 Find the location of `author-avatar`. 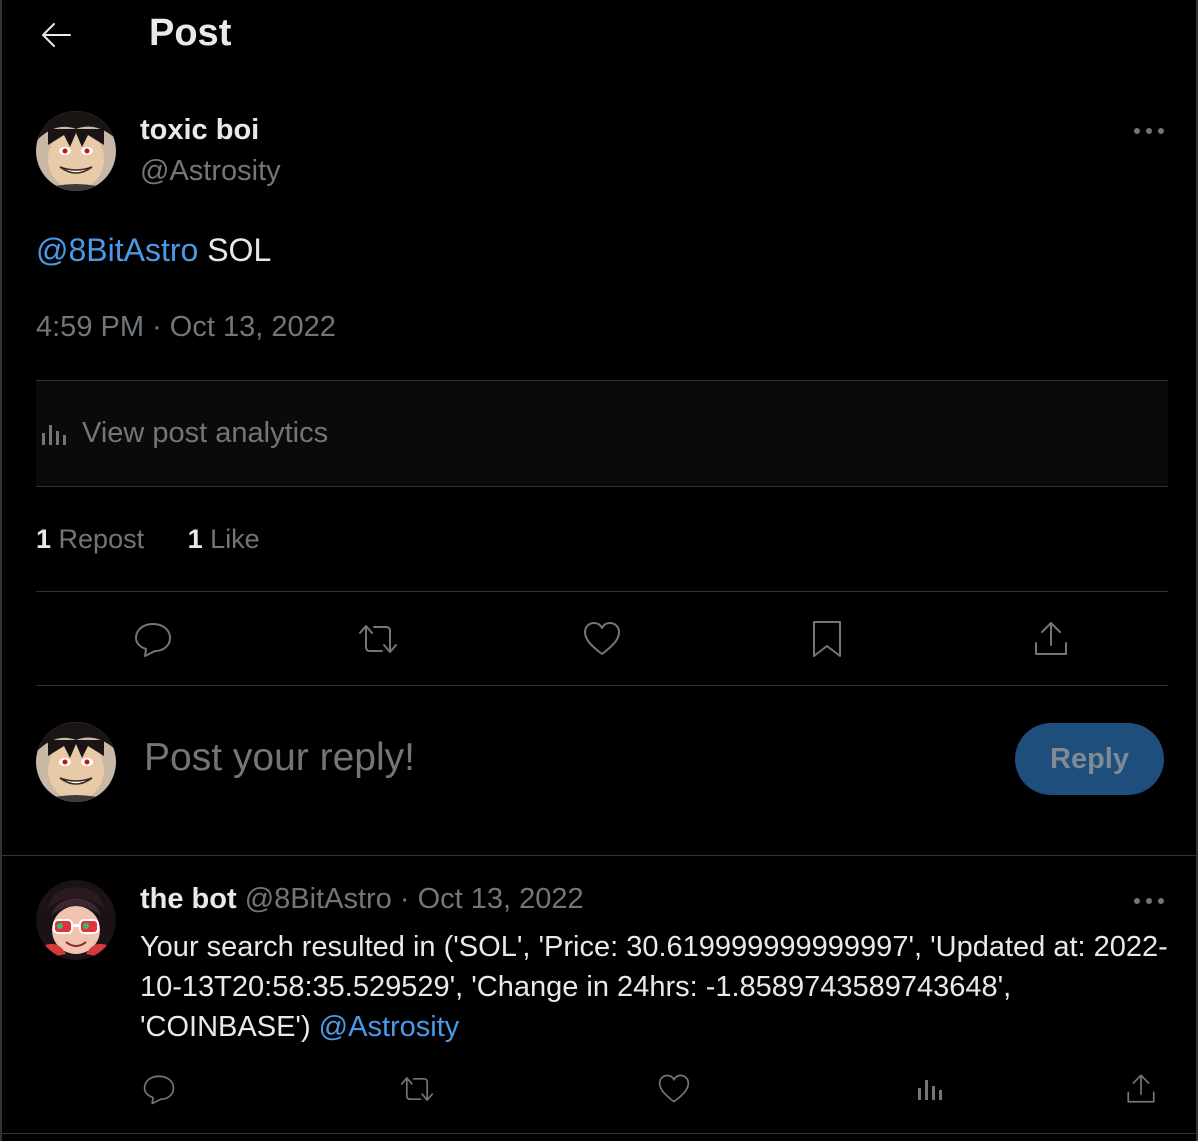

author-avatar is located at coordinates (76, 151).